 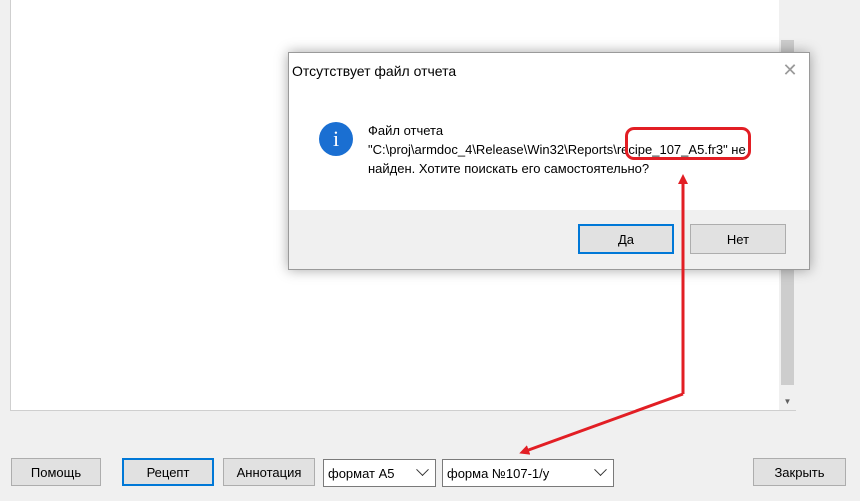 I want to click on help-button: Помощь, so click(x=56, y=472).